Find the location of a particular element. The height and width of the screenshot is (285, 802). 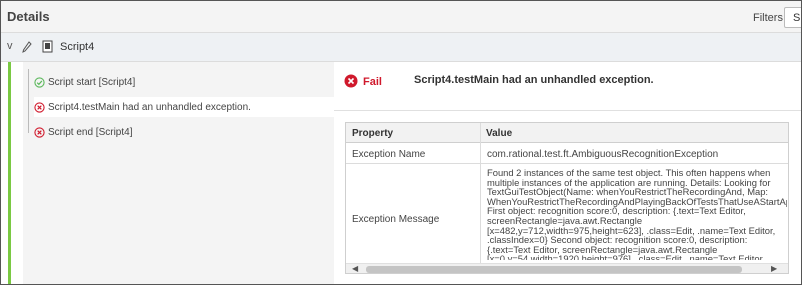

script-name: Script4 is located at coordinates (77, 47).